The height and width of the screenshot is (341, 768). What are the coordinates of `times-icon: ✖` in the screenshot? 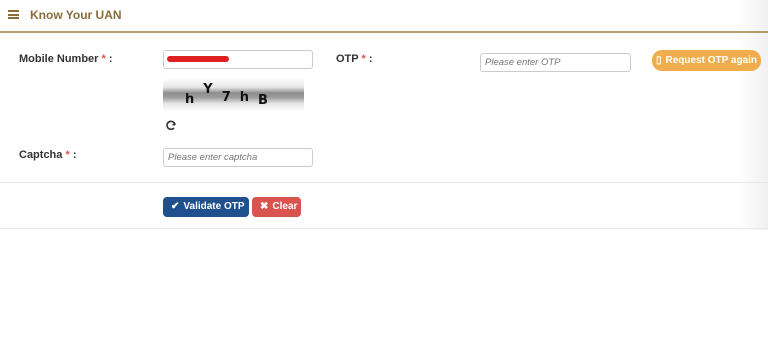 It's located at (264, 206).